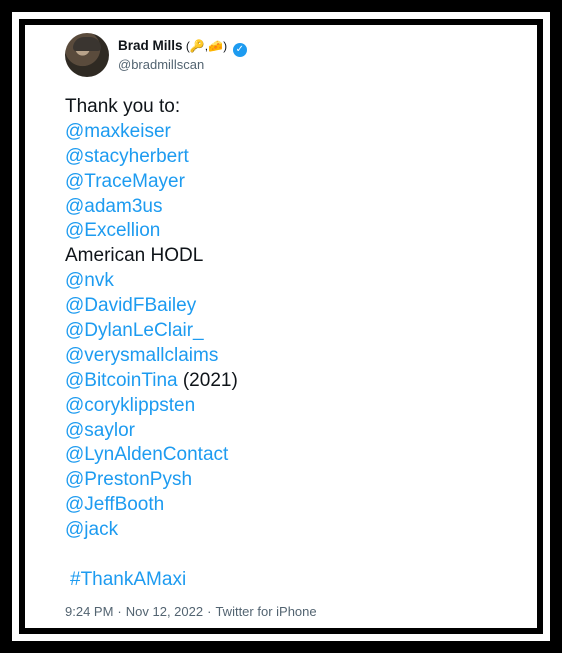 This screenshot has width=562, height=653. I want to click on author-display-name: Brad Mills, so click(150, 45).